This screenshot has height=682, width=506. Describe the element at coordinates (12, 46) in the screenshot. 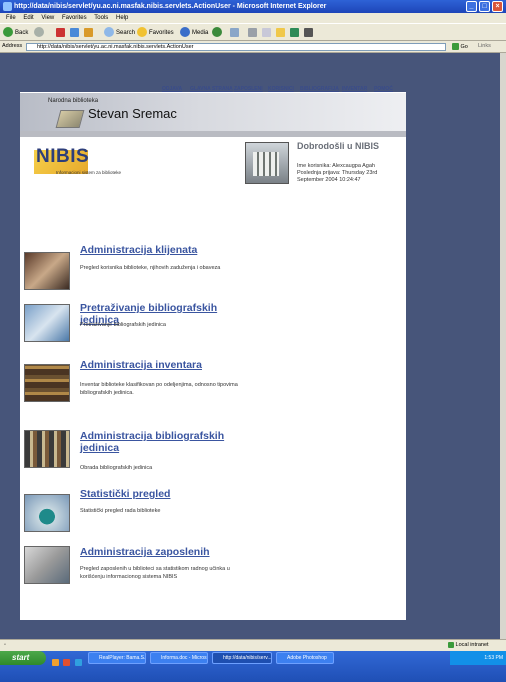

I see `address-label: Address` at that location.